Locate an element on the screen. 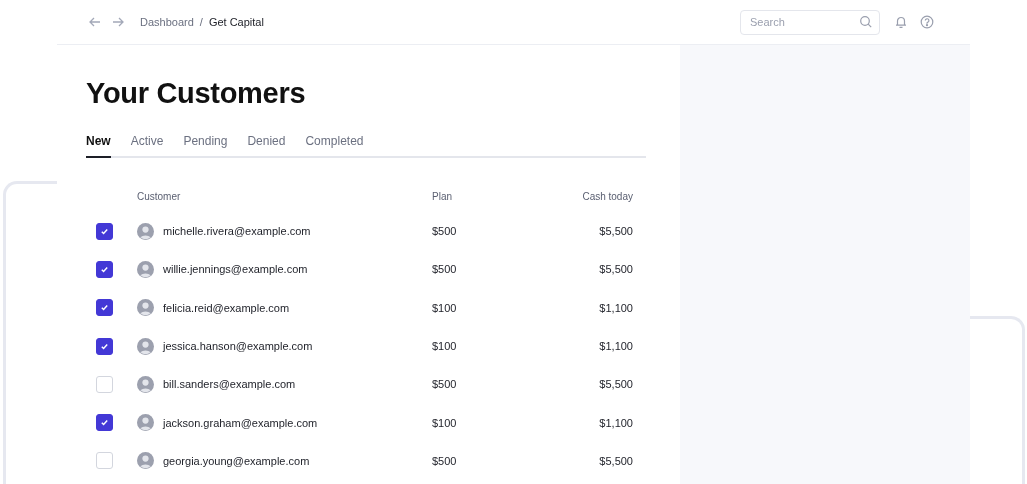 This screenshot has width=1027, height=484. customer-email: jessica.hanson@example.com is located at coordinates (238, 346).